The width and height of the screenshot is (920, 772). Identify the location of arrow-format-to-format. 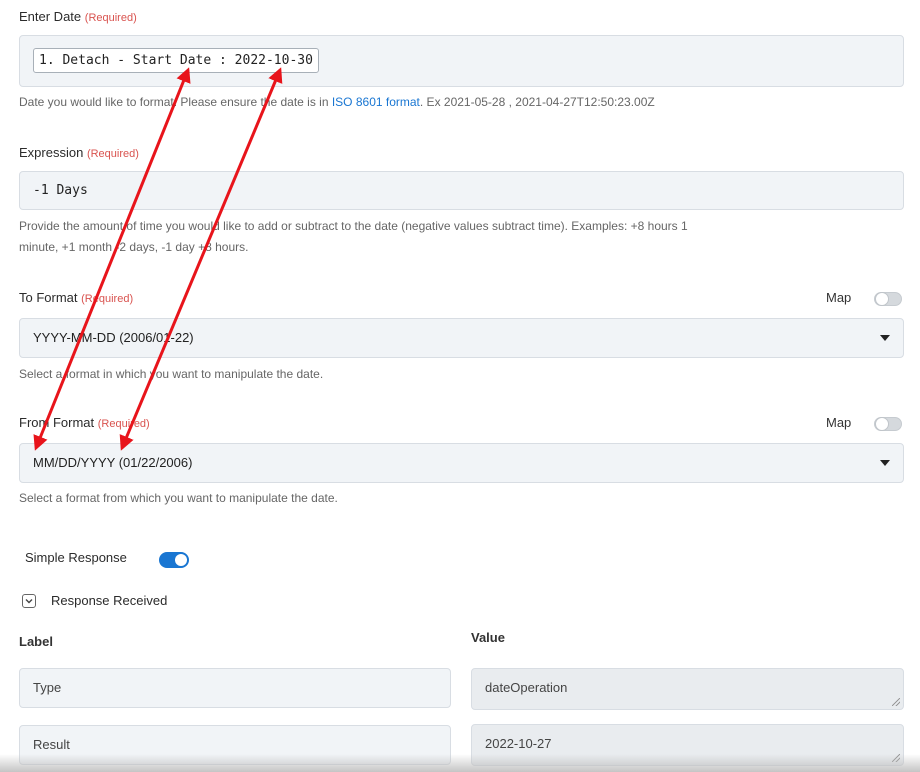
(201, 259).